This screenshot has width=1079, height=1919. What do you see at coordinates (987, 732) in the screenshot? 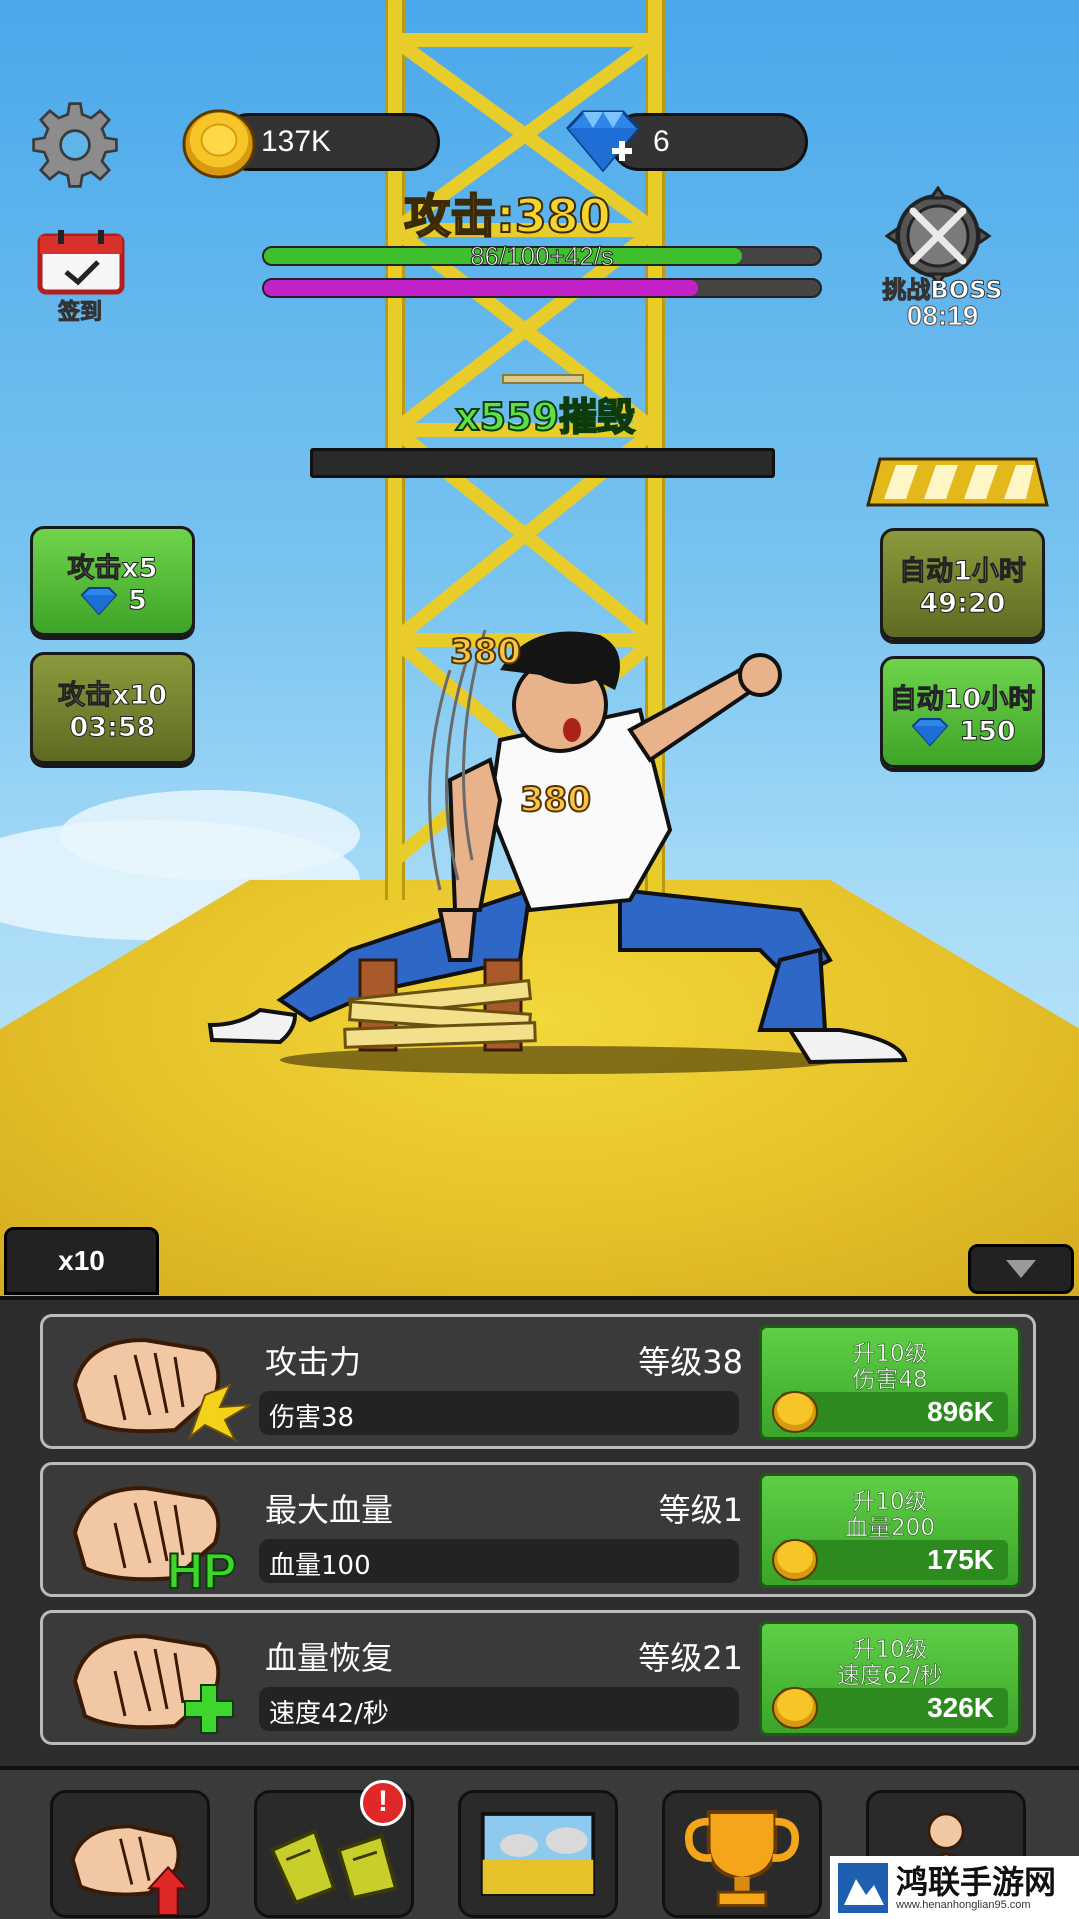
I see `auto-10h-cost: 150` at bounding box center [987, 732].